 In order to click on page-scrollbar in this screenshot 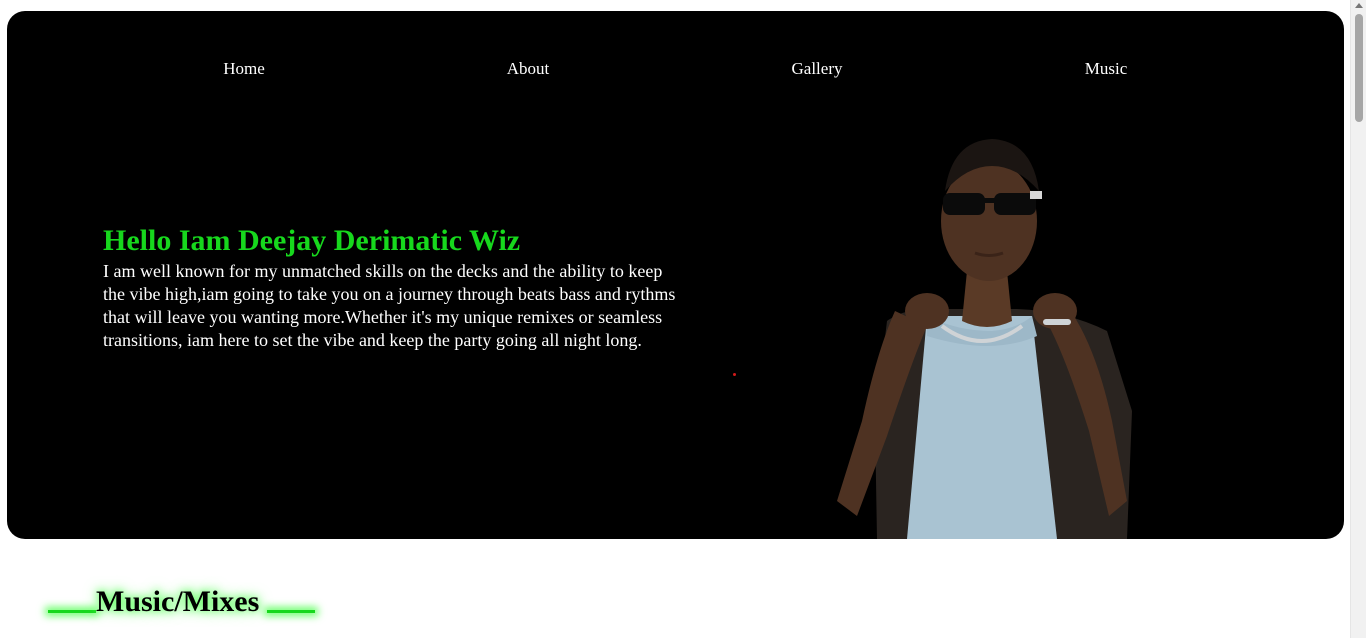, I will do `click(1358, 319)`.